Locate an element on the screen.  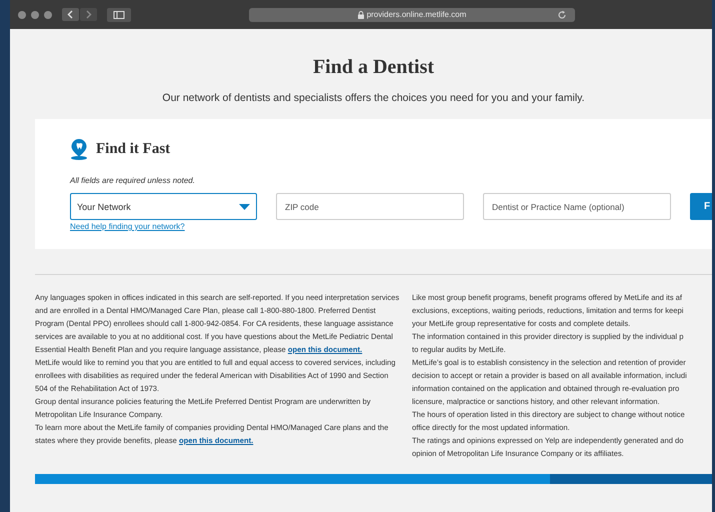
address-bar: providers.online.metlife.com is located at coordinates (412, 15).